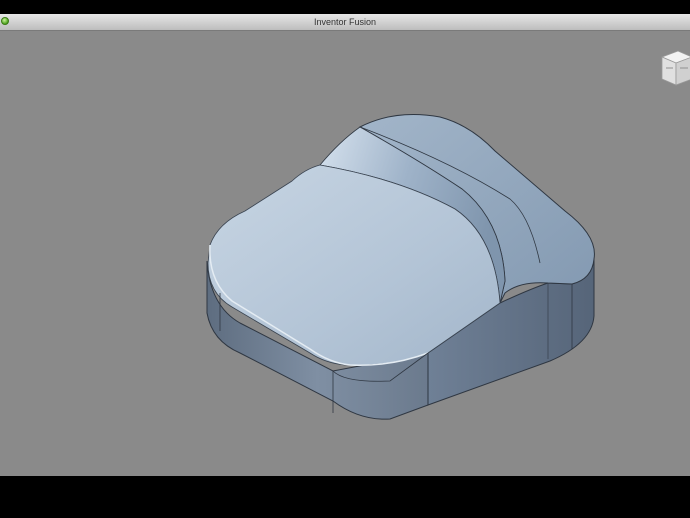  I want to click on bottom-black-area, so click(345, 497).